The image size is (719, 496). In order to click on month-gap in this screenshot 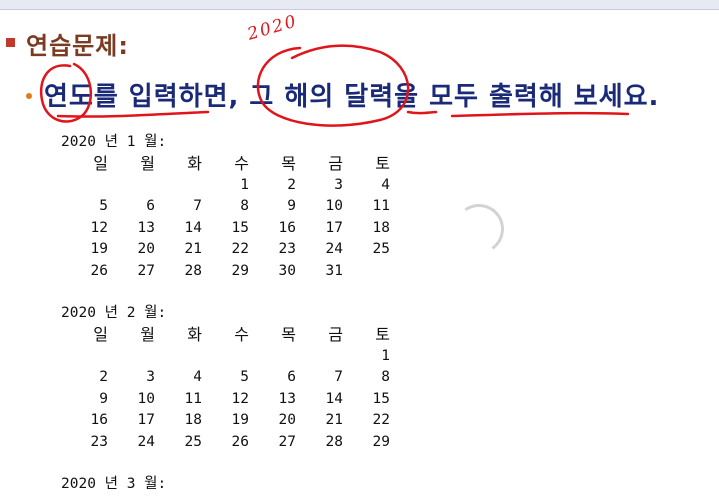, I will do `click(225, 292)`.